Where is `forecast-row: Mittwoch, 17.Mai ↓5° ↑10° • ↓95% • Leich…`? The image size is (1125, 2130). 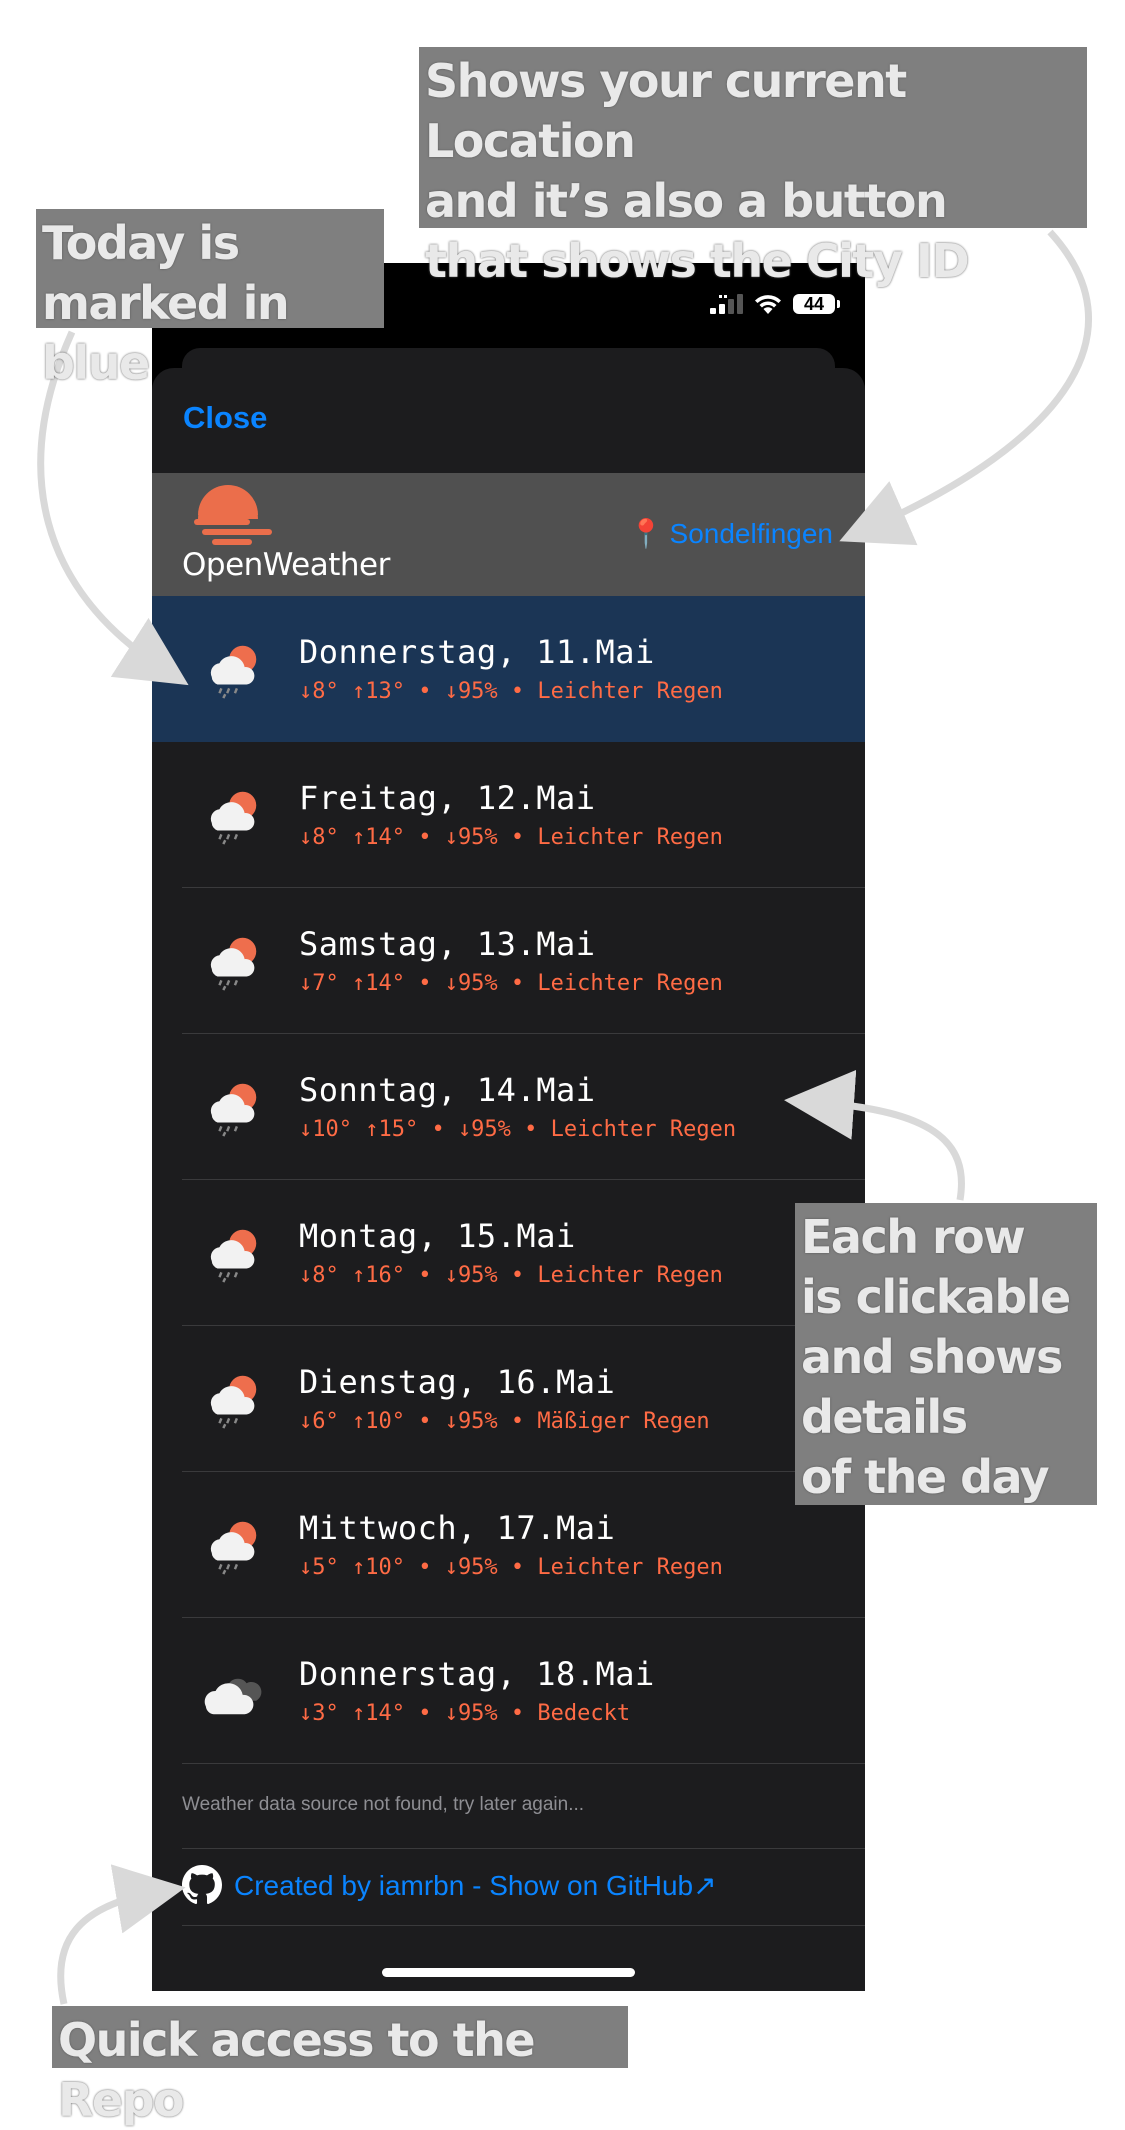
forecast-row: Mittwoch, 17.Mai ↓5° ↑10° • ↓95% • Leich… is located at coordinates (508, 1545).